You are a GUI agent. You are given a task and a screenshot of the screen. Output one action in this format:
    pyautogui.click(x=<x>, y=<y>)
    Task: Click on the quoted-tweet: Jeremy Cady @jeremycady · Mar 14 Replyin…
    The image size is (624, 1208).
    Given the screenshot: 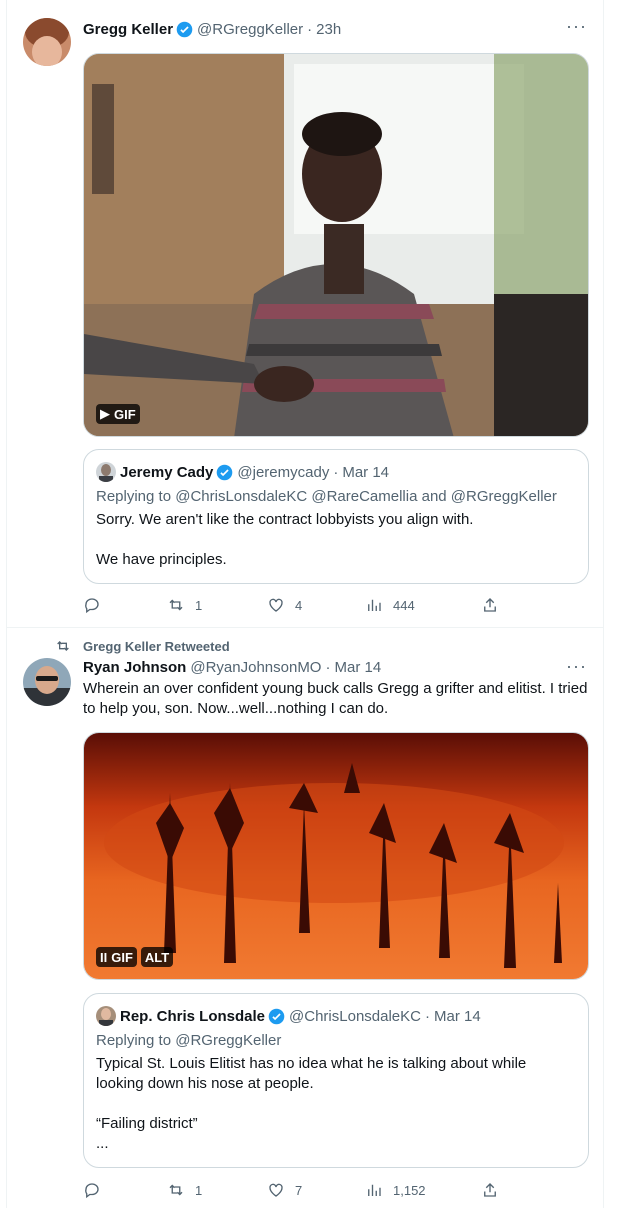 What is the action you would take?
    pyautogui.click(x=336, y=516)
    